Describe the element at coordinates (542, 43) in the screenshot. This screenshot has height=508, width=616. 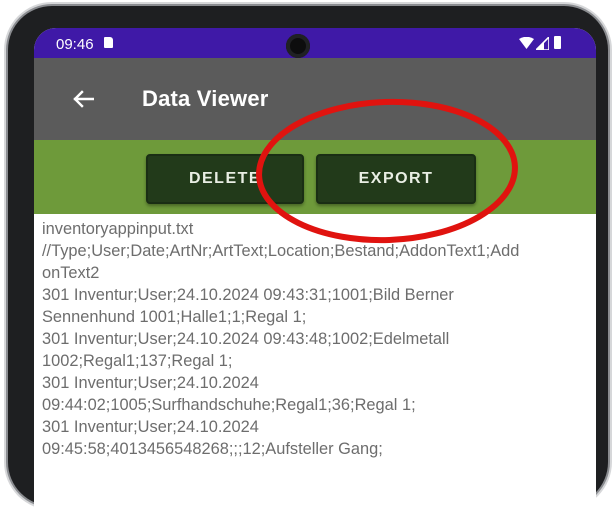
I see `signal-icon` at that location.